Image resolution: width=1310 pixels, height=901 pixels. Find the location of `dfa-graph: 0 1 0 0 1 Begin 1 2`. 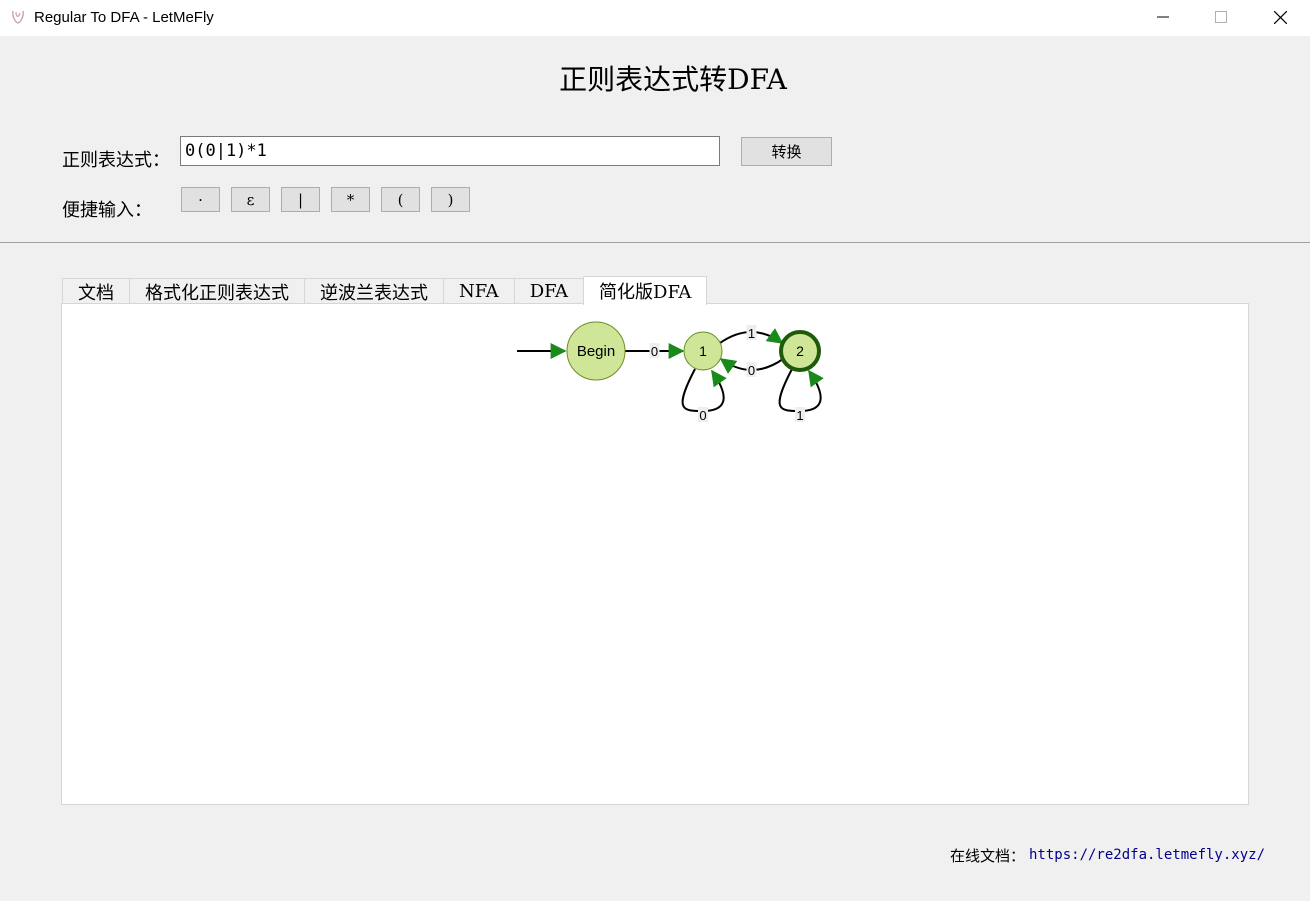

dfa-graph: 0 1 0 0 1 Begin 1 2 is located at coordinates (670, 372).